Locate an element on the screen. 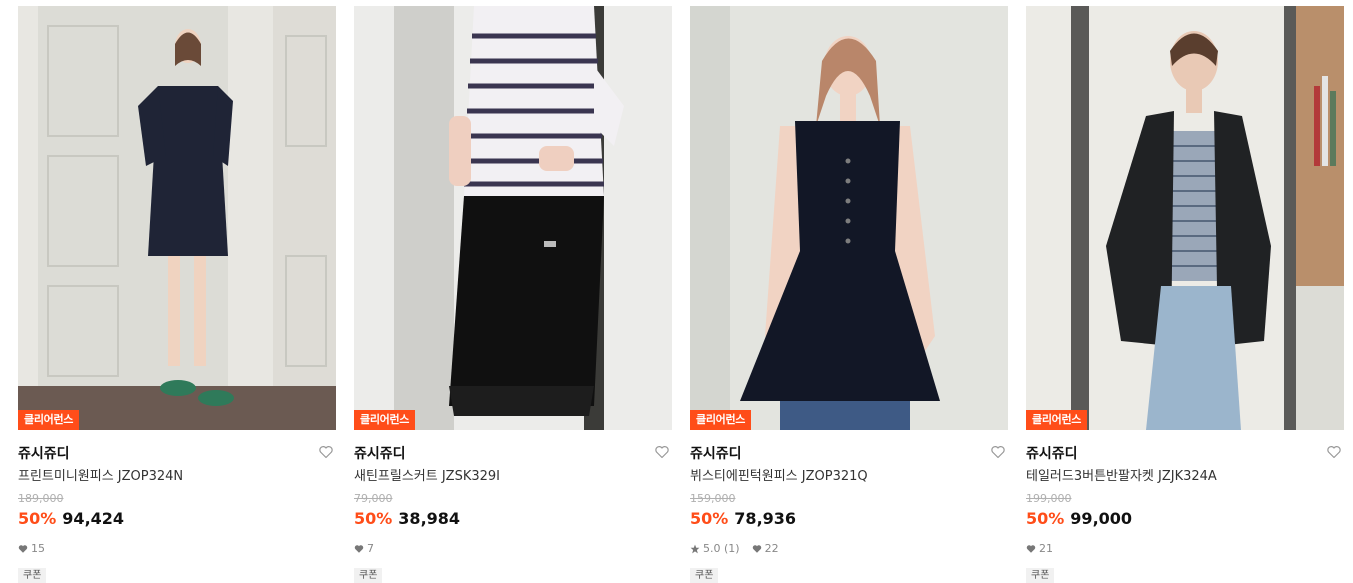  product-name: 프린트미니원피스 JZOP324N is located at coordinates (177, 477).